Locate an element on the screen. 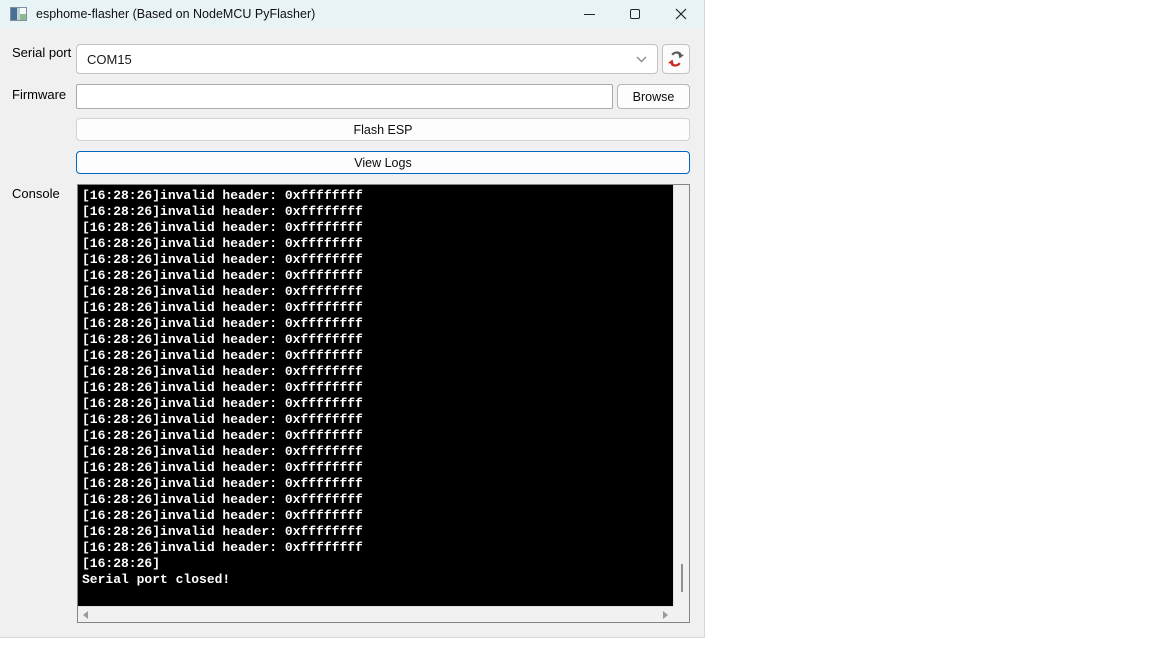 The width and height of the screenshot is (1152, 648). close-button is located at coordinates (681, 14).